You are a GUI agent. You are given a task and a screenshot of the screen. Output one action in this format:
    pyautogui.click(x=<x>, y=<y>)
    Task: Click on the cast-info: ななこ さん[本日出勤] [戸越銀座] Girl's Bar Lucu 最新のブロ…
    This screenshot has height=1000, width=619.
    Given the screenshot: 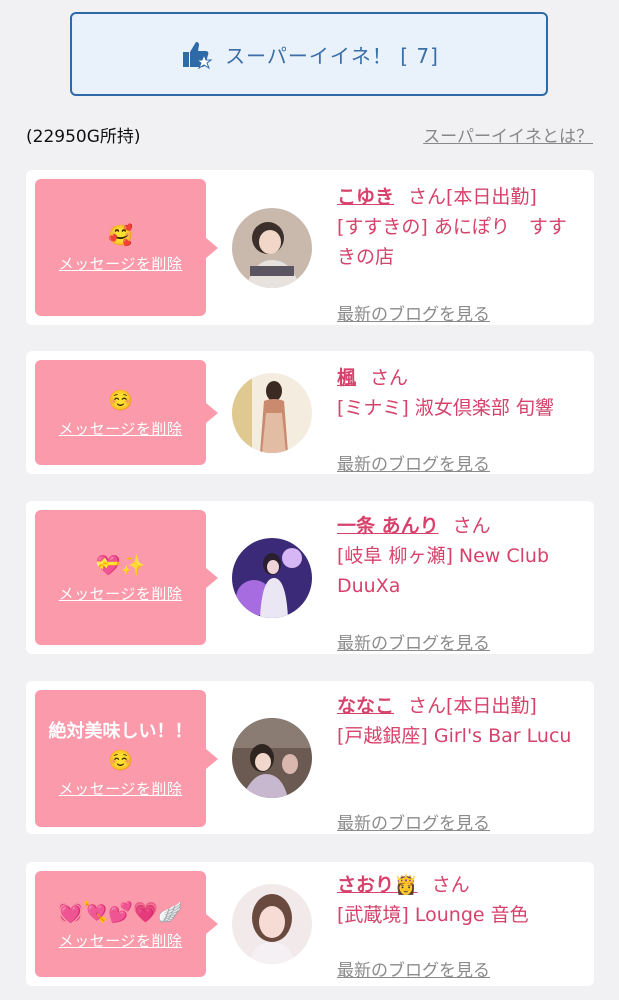 What is the action you would take?
    pyautogui.click(x=460, y=762)
    